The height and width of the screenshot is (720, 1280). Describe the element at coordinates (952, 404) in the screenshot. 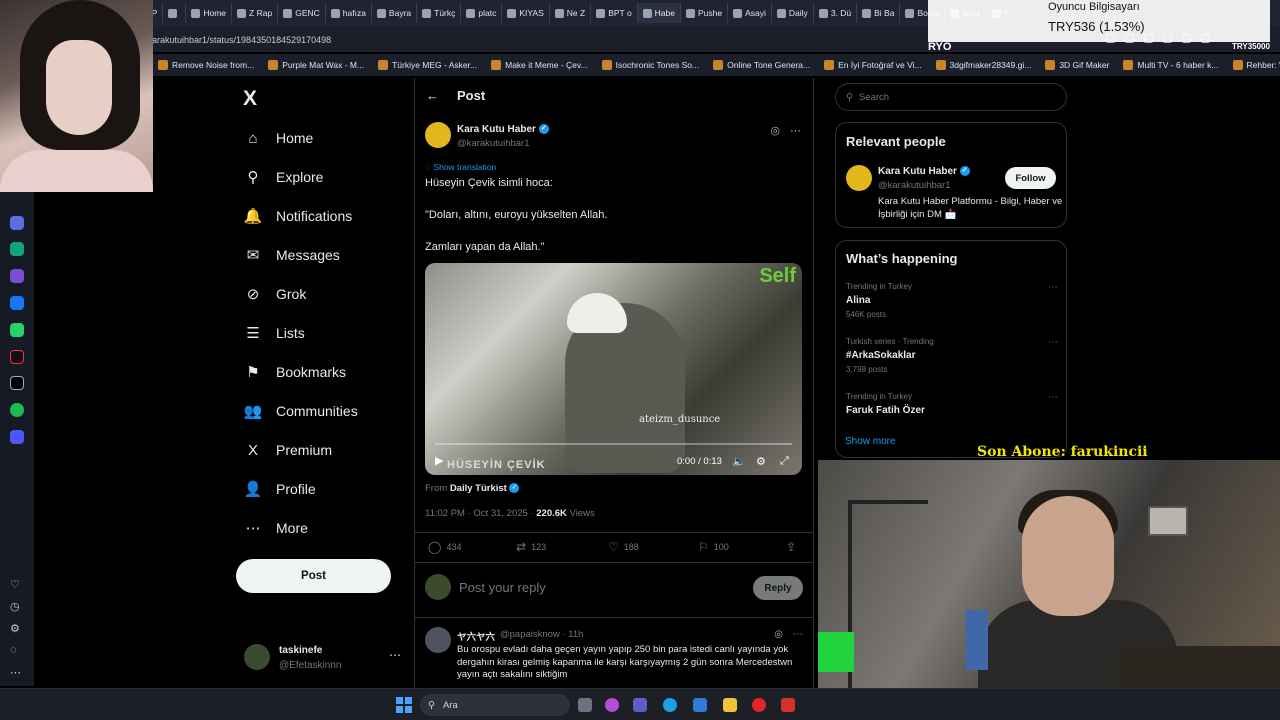

I see `trend-item: Trending in Turkey Faruk Fatih Özer ⋯` at that location.